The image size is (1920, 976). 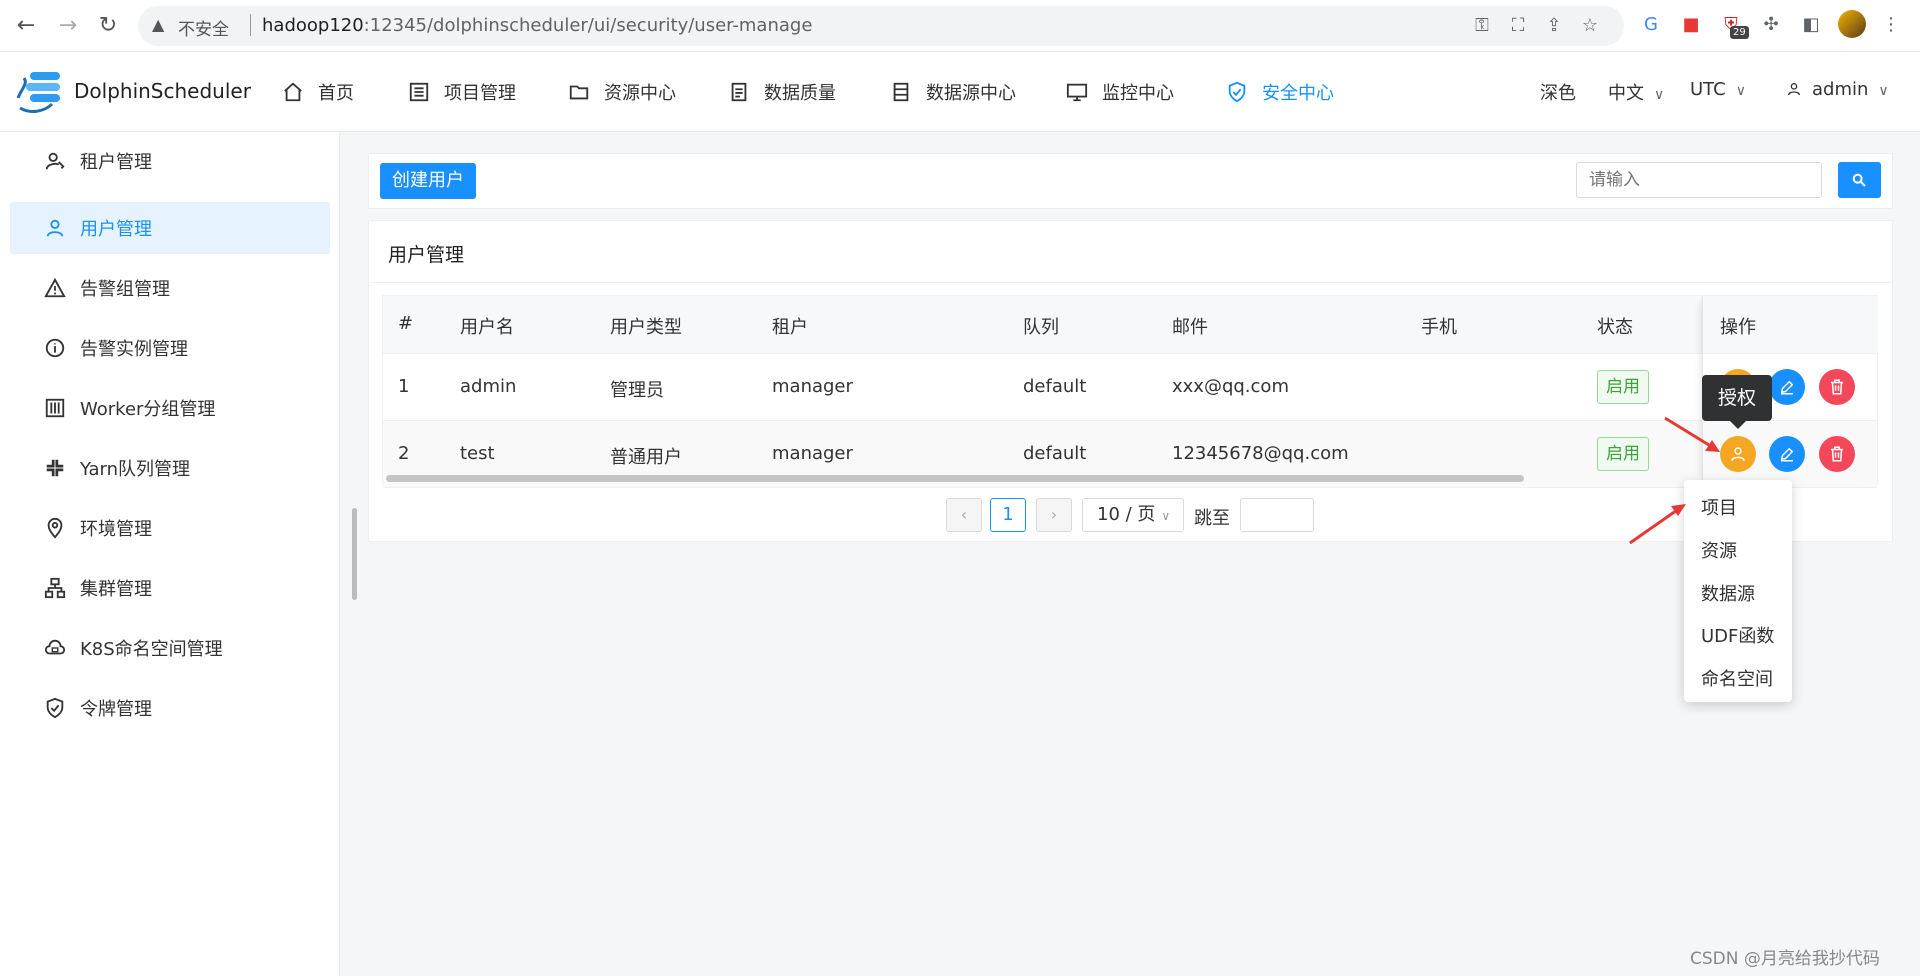 What do you see at coordinates (1280, 92) in the screenshot?
I see `nav-security: 安全中心` at bounding box center [1280, 92].